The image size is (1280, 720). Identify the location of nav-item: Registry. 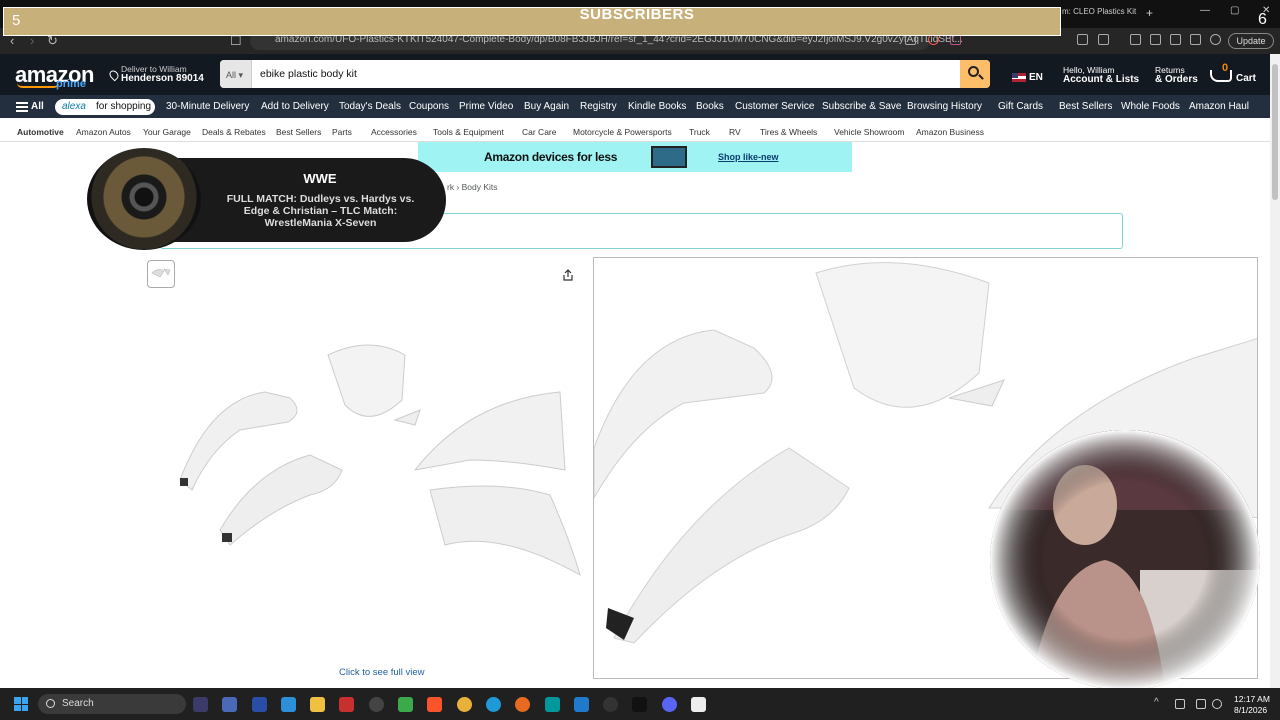
(598, 106).